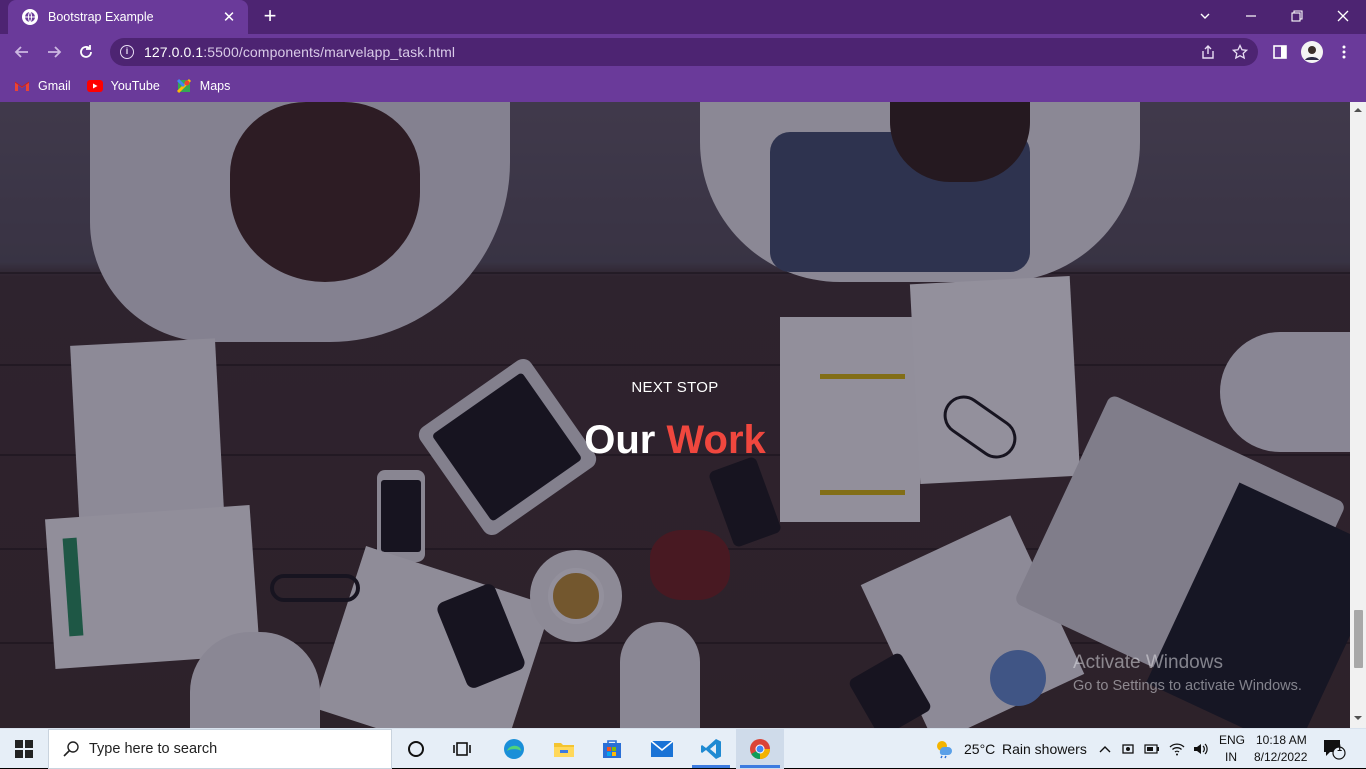 The height and width of the screenshot is (769, 1366). What do you see at coordinates (945, 749) in the screenshot?
I see `weather-rain-icon` at bounding box center [945, 749].